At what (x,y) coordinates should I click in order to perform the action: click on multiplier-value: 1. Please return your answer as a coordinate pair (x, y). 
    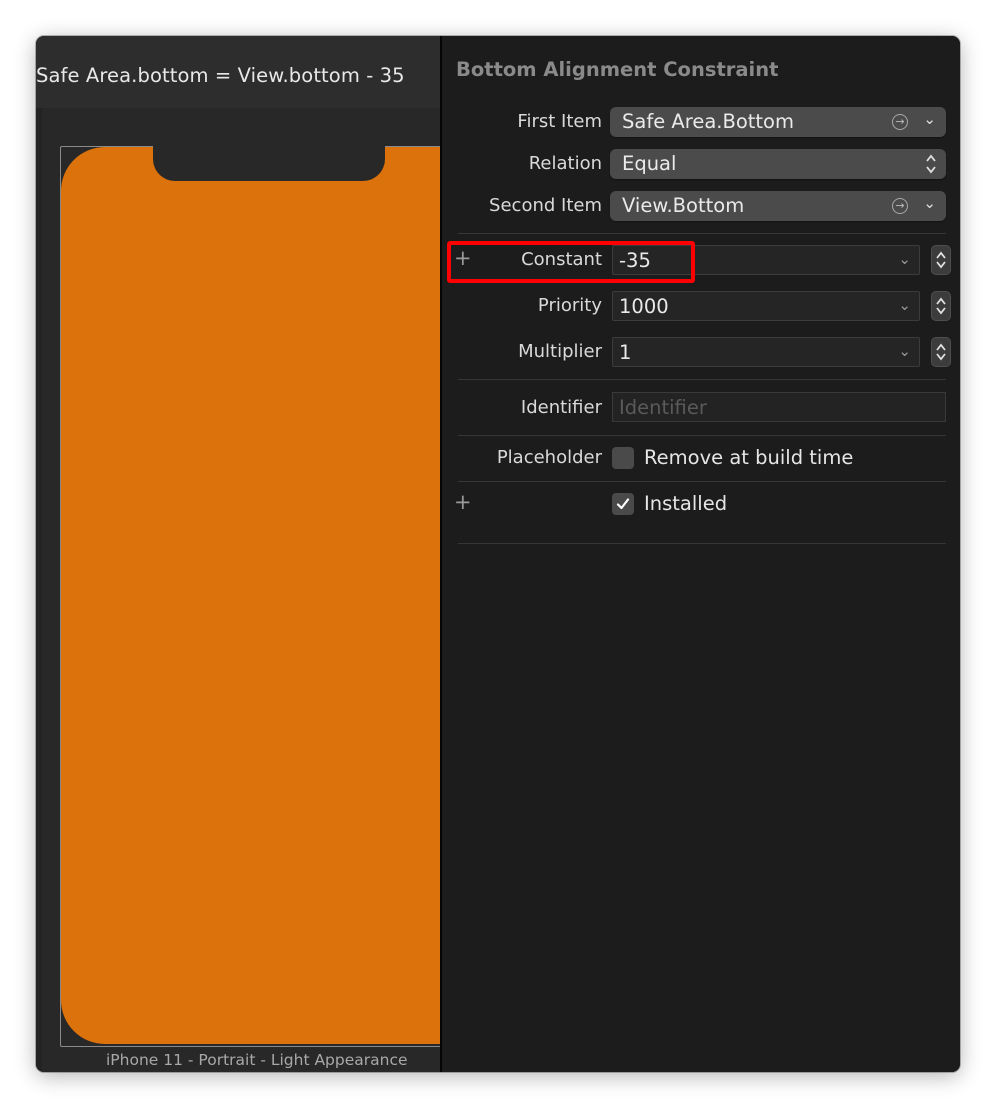
    Looking at the image, I should click on (625, 352).